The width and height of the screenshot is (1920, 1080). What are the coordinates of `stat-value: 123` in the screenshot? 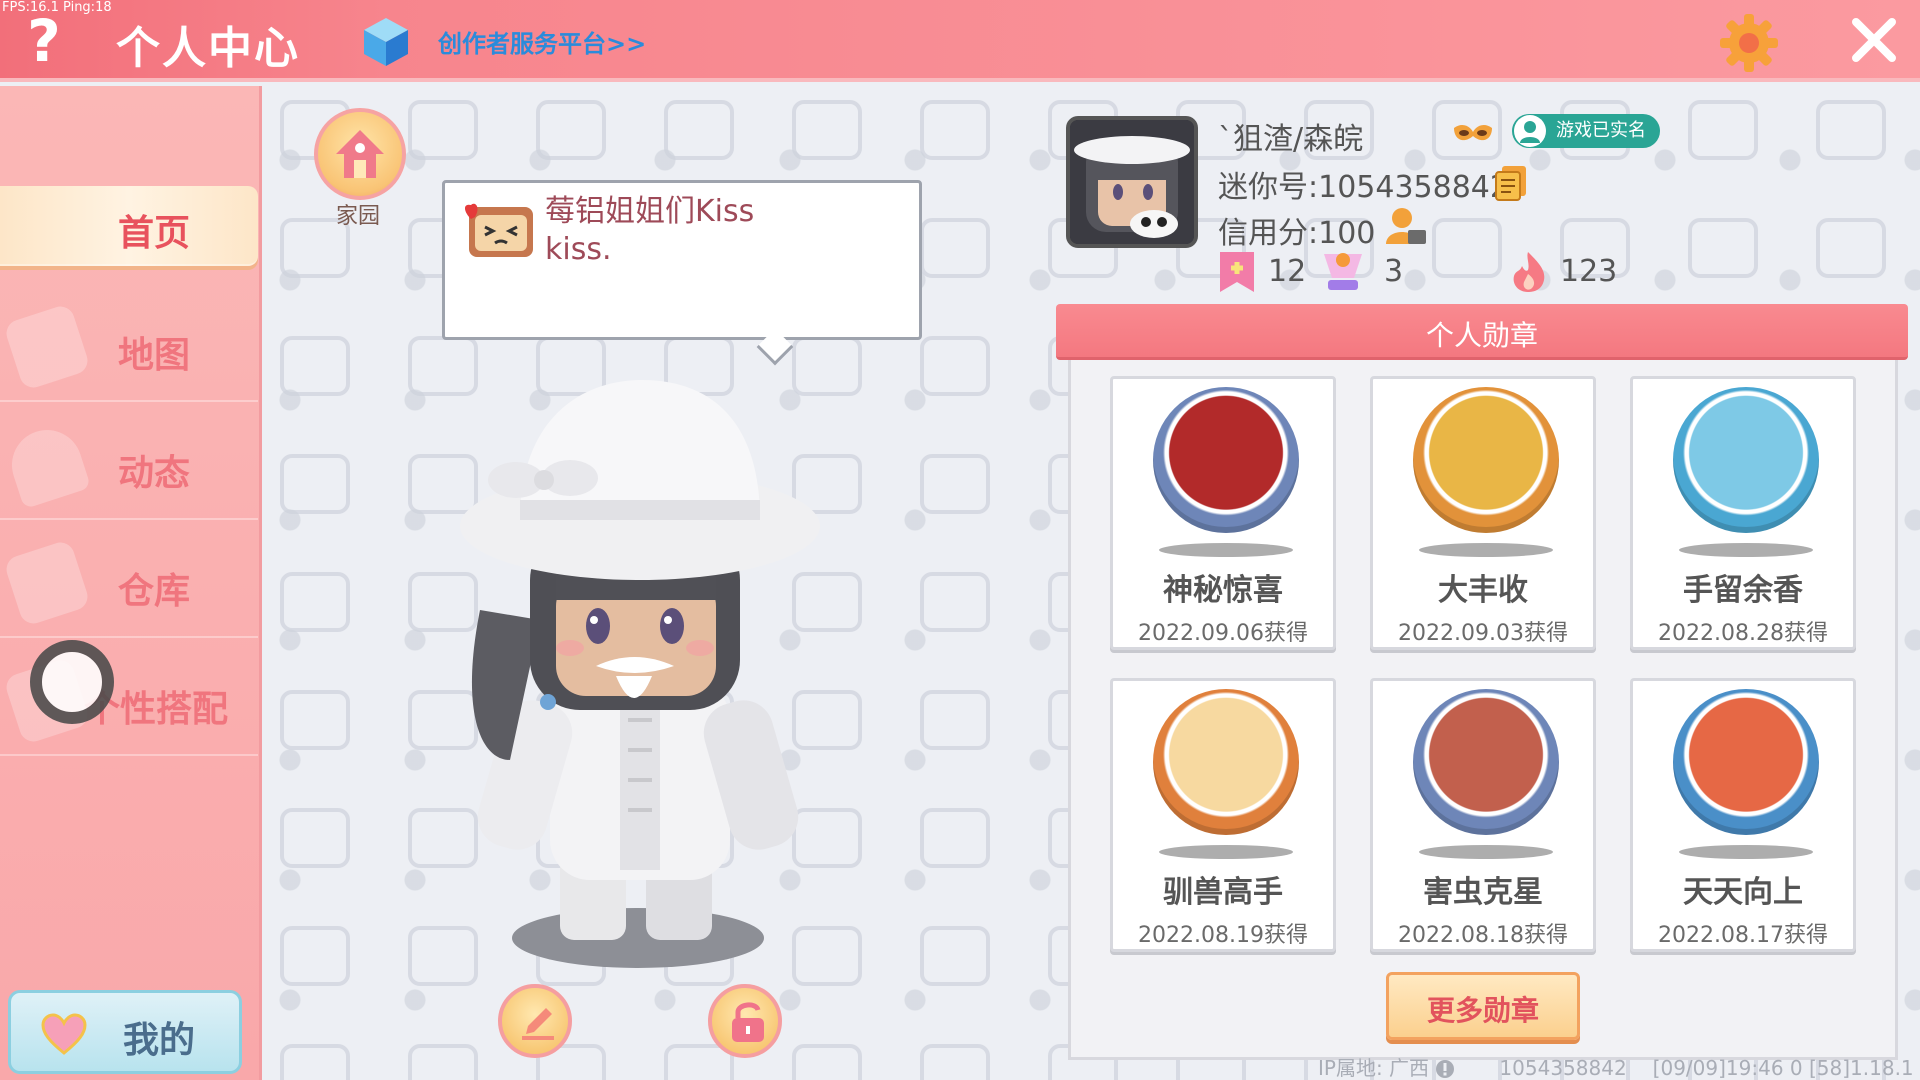 It's located at (1589, 271).